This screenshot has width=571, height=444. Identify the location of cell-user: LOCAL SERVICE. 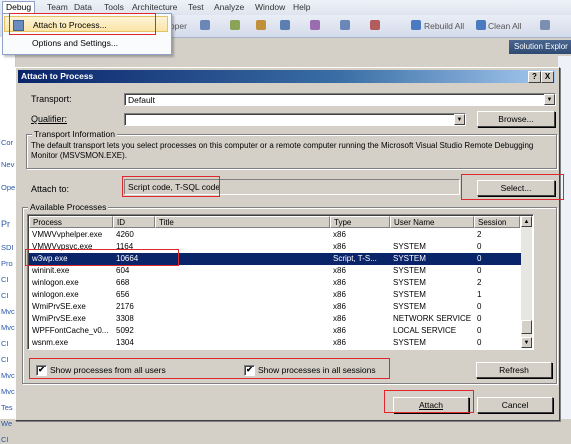
(425, 330).